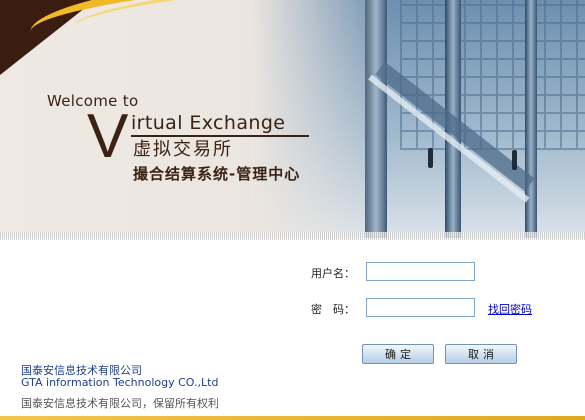 This screenshot has width=585, height=420. I want to click on forgot-password-link: 找回密码, so click(510, 309).